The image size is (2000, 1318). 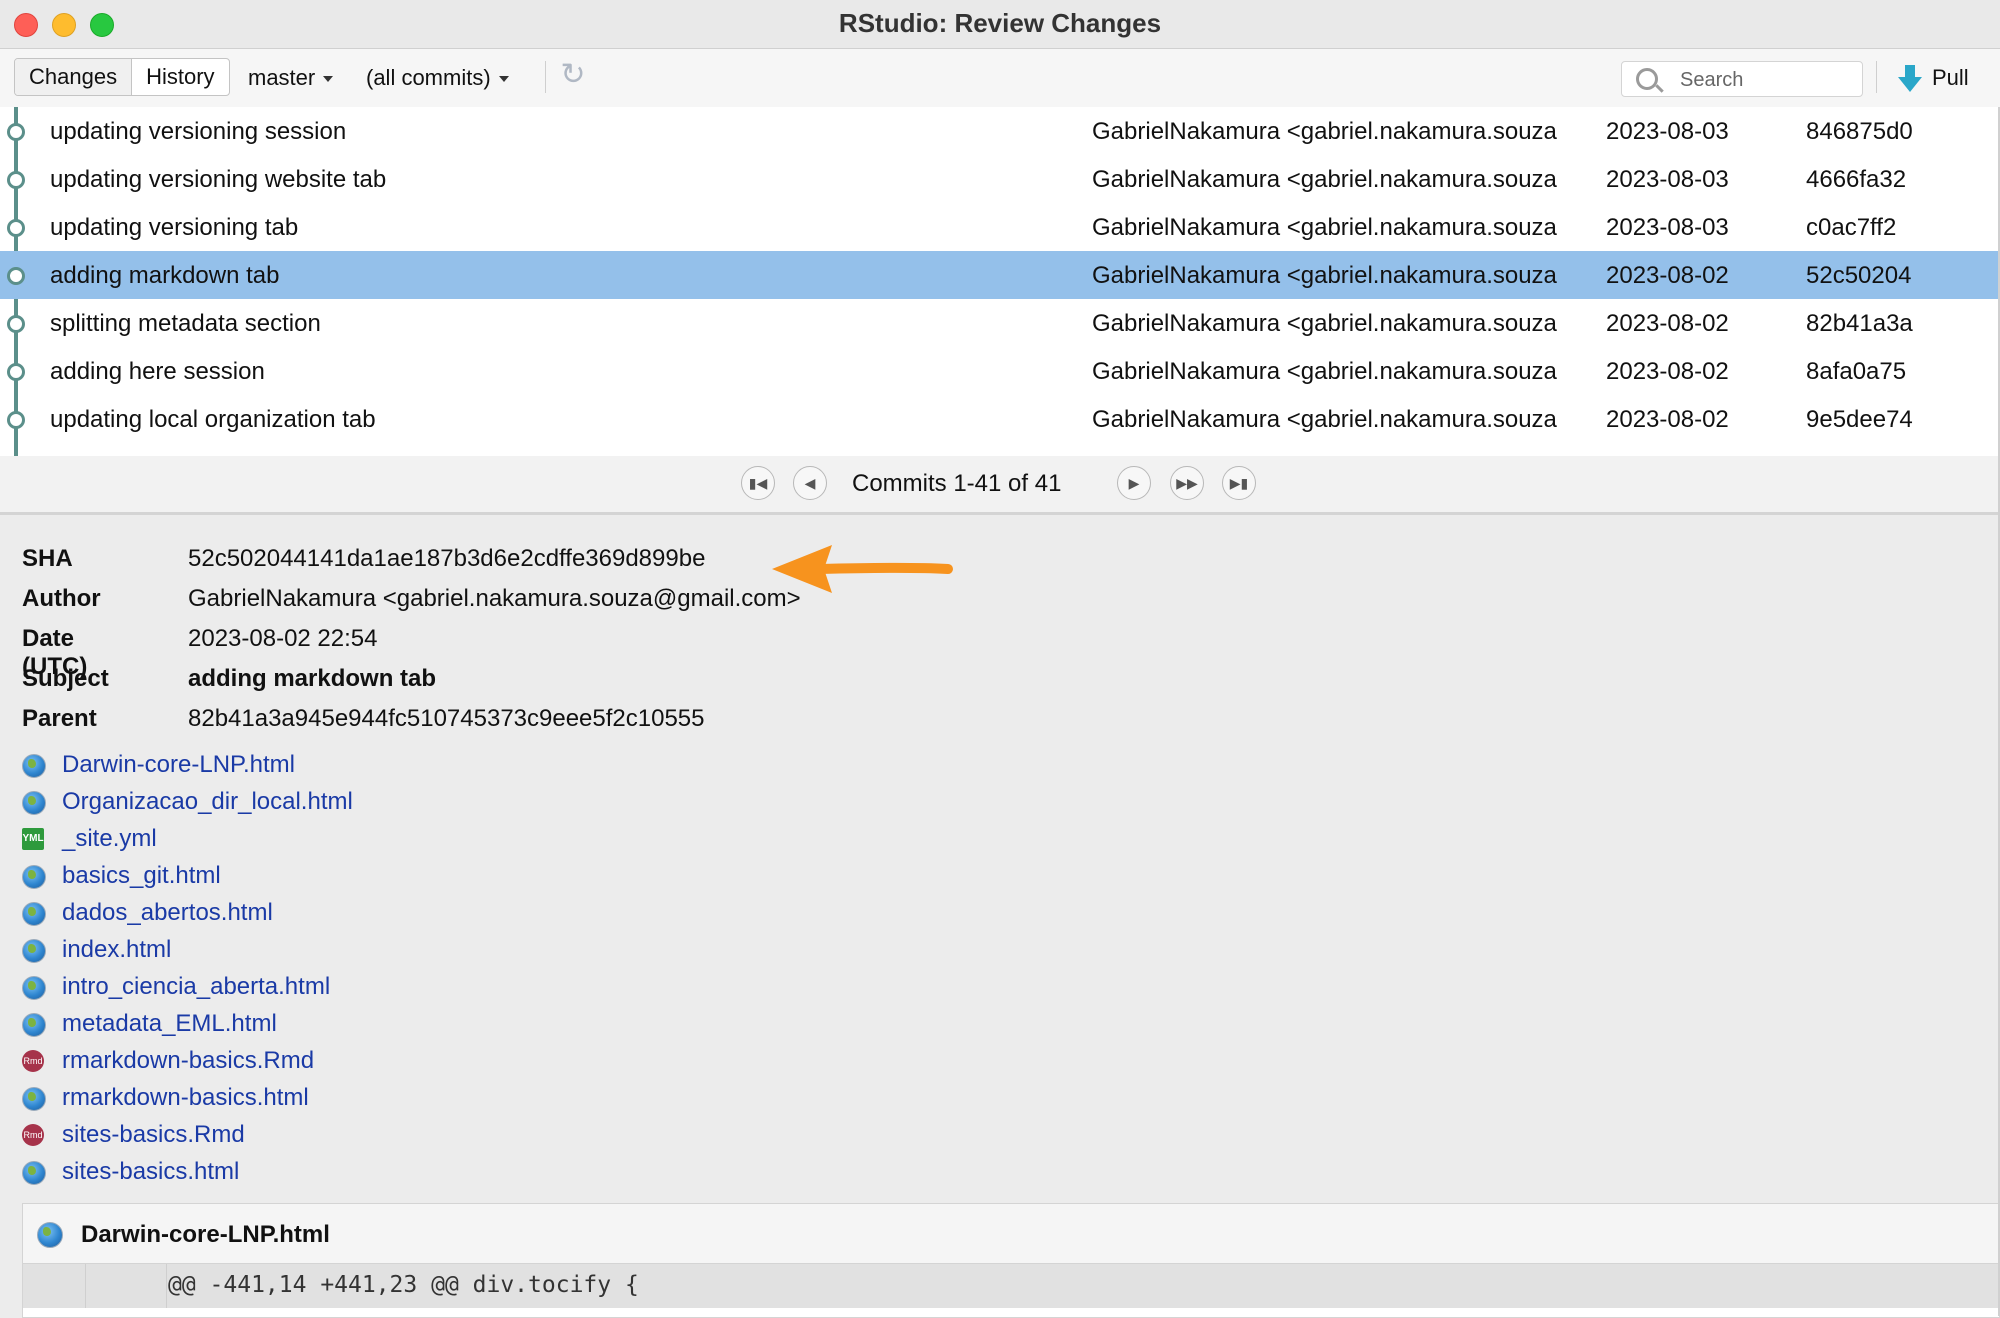 What do you see at coordinates (47, 558) in the screenshot?
I see `meta-label: SHA` at bounding box center [47, 558].